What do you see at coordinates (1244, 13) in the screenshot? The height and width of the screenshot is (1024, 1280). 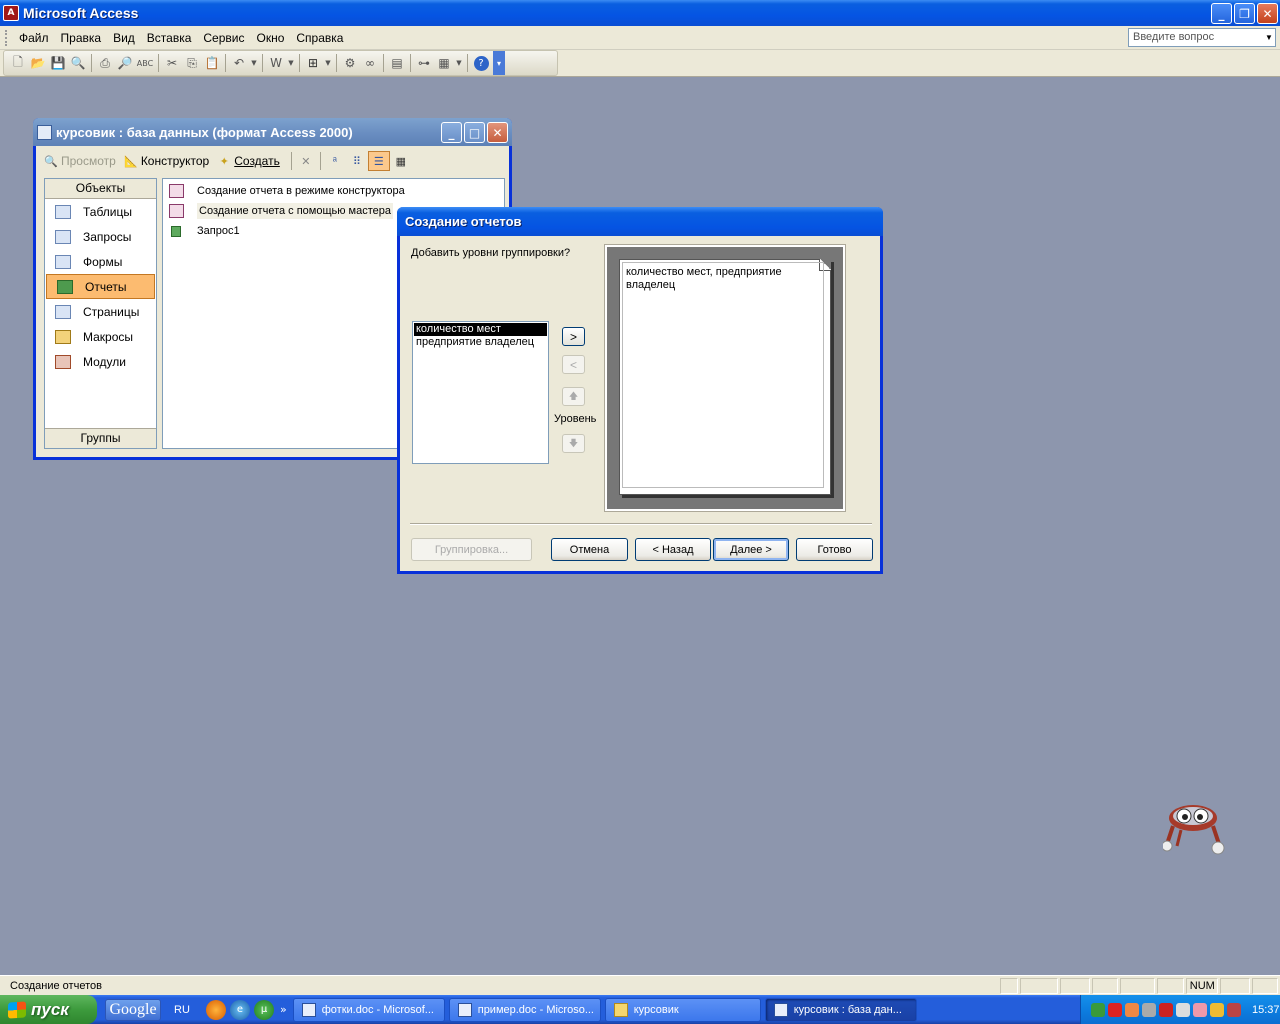 I see `restore-button: ❐` at bounding box center [1244, 13].